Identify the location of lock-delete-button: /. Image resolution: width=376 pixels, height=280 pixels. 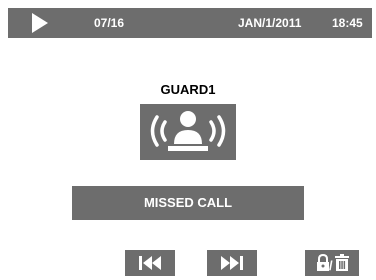
(332, 263).